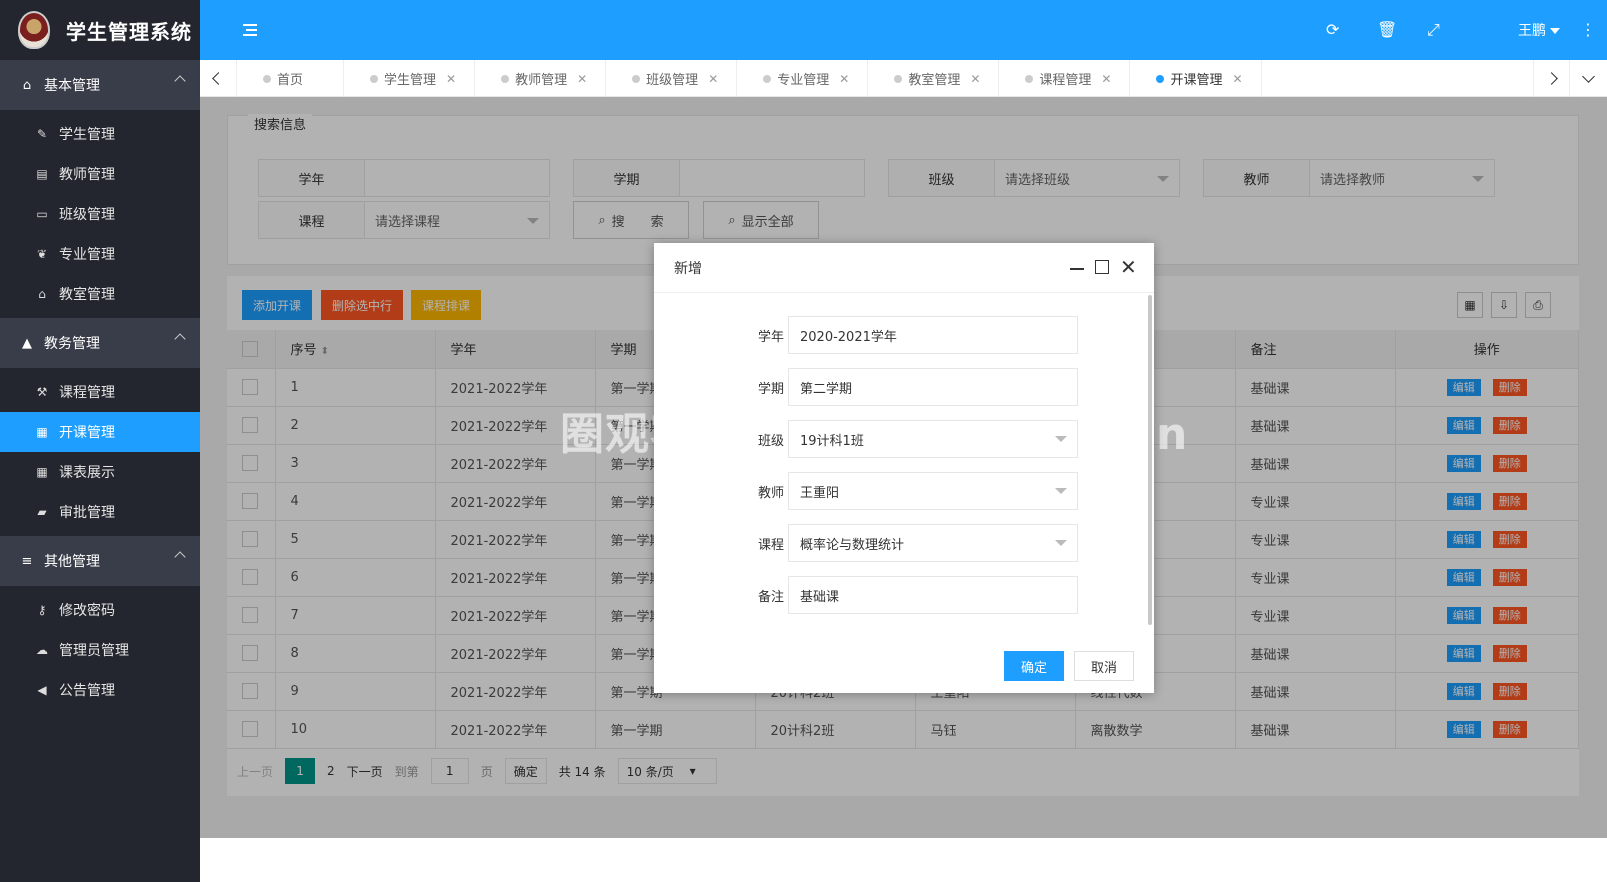 This screenshot has width=1607, height=882. Describe the element at coordinates (1539, 30) in the screenshot. I see `user-menu: 王鹏` at that location.